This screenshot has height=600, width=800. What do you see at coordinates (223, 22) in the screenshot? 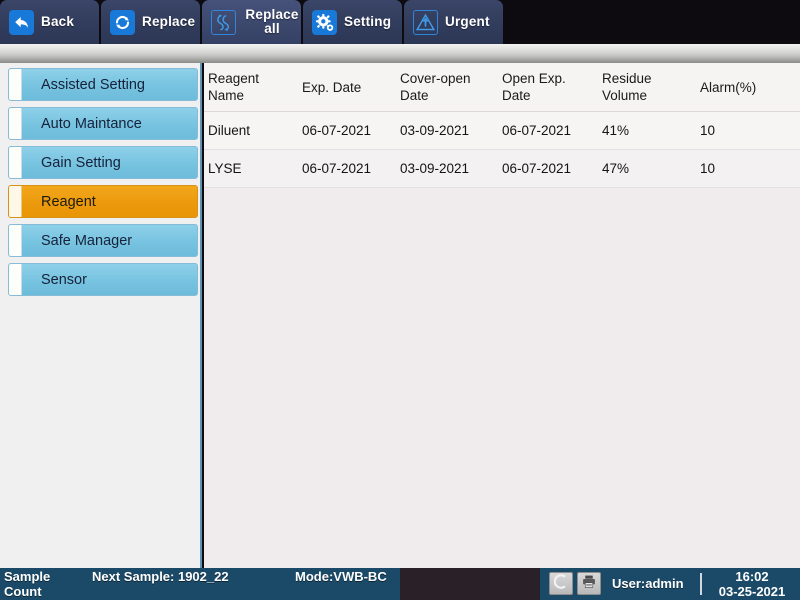
I see `replace-all-icon` at bounding box center [223, 22].